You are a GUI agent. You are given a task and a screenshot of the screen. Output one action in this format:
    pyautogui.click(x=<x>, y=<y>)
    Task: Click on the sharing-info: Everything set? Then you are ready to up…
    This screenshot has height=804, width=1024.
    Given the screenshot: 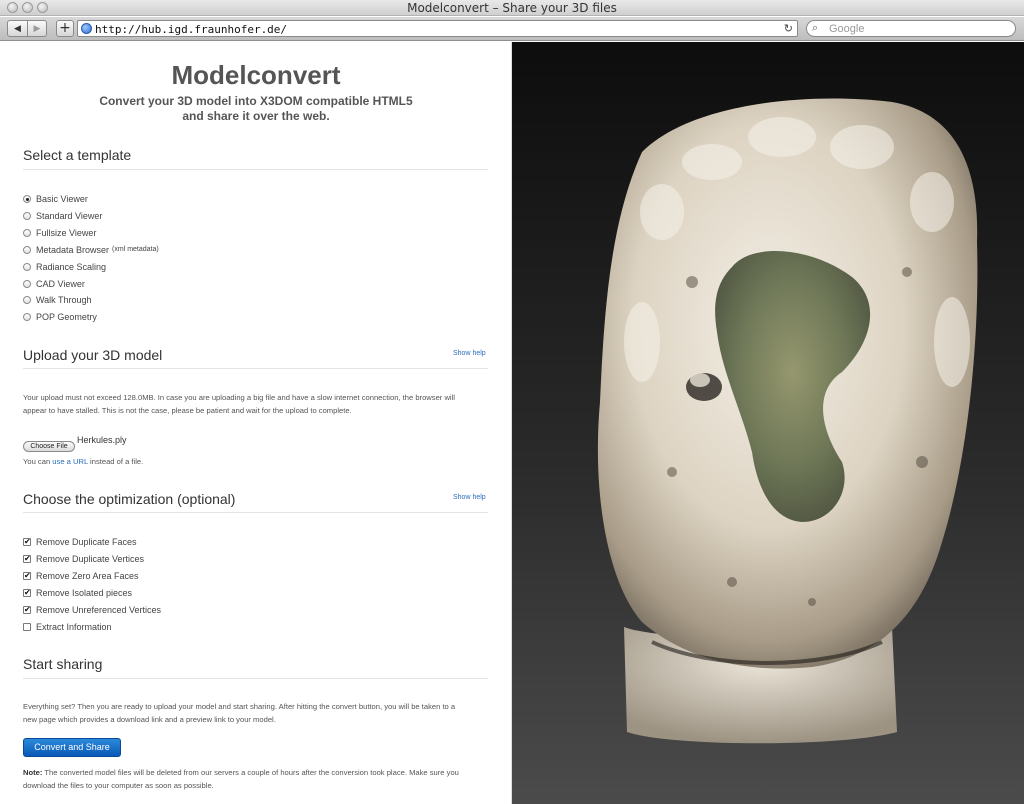 What is the action you would take?
    pyautogui.click(x=258, y=713)
    